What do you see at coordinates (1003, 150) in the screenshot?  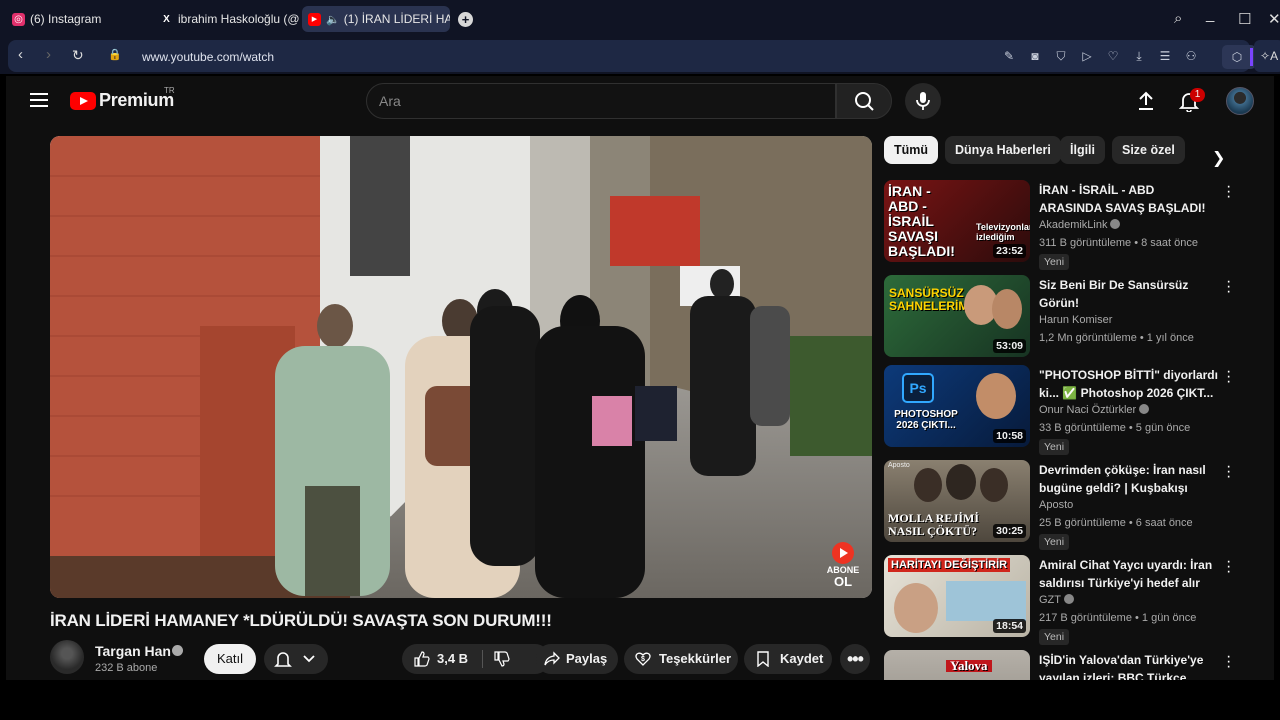 I see `chip-world-news: Dünya Haberleri` at bounding box center [1003, 150].